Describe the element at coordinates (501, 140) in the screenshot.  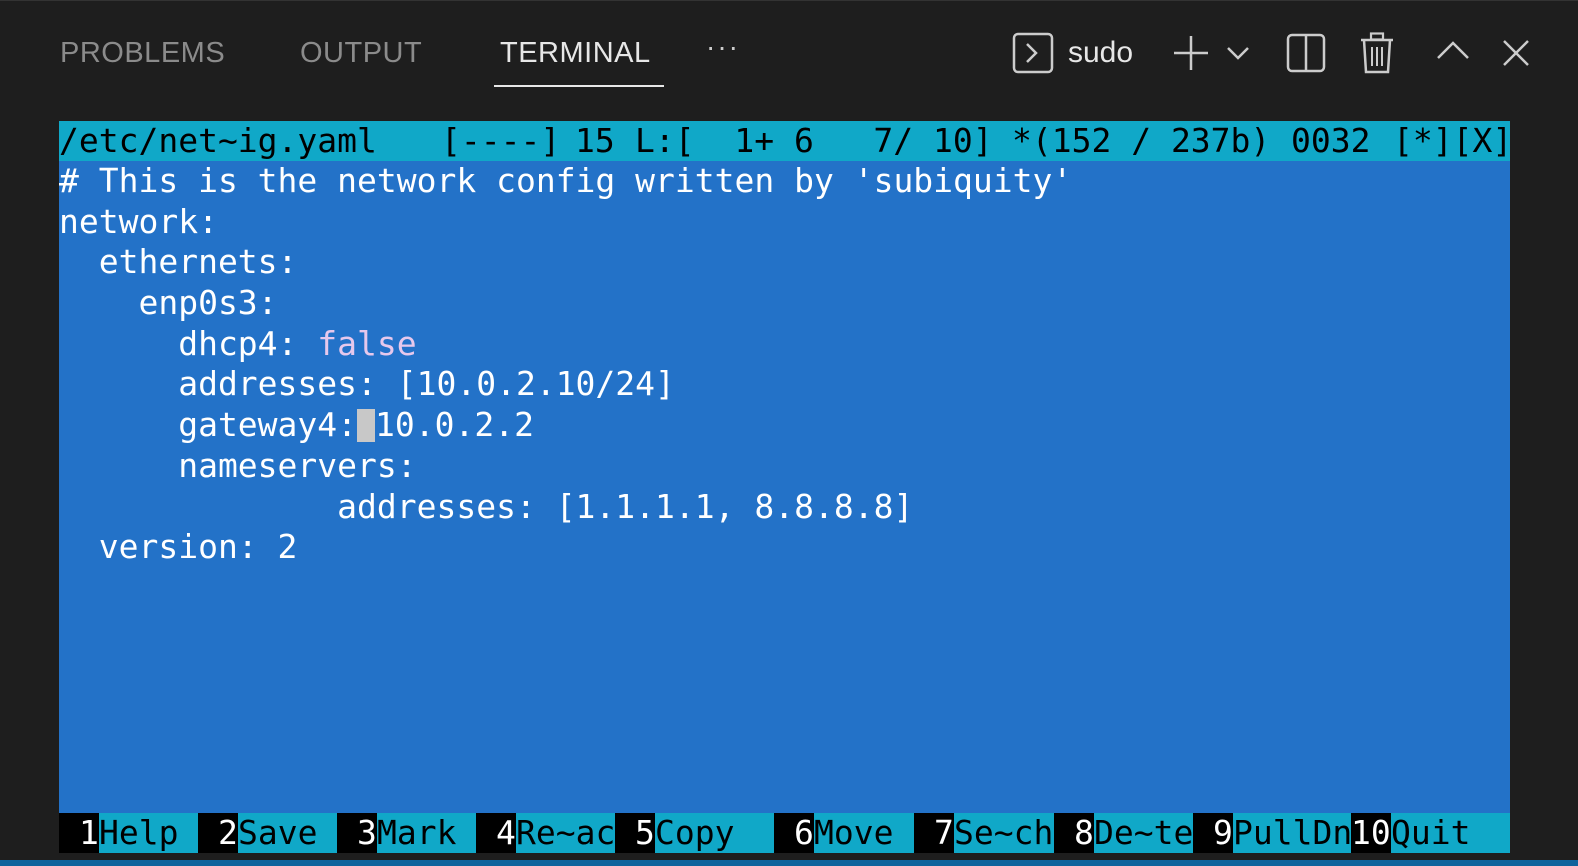
I see `status-flags: [----]` at that location.